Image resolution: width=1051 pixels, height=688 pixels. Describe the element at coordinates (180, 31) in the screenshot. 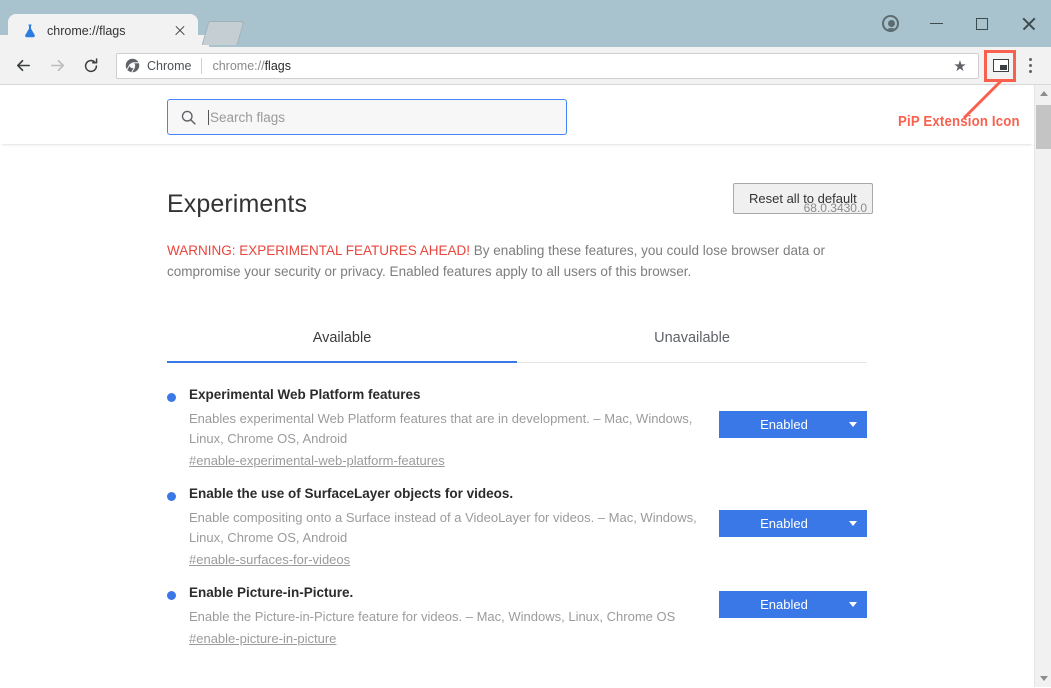

I see `tab-close-icon` at that location.